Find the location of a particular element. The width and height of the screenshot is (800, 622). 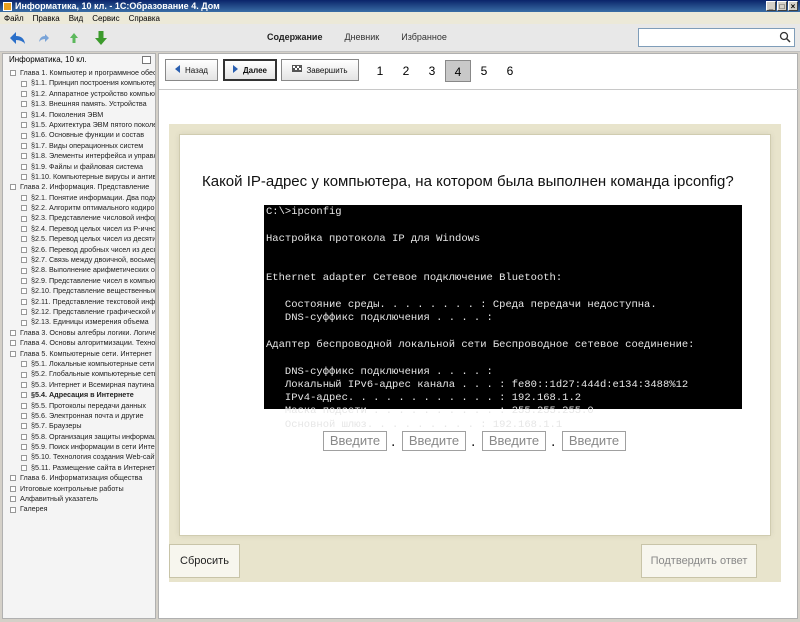

tree-section-item: §5.6. Электронная почта и другие is located at coordinates (79, 416).